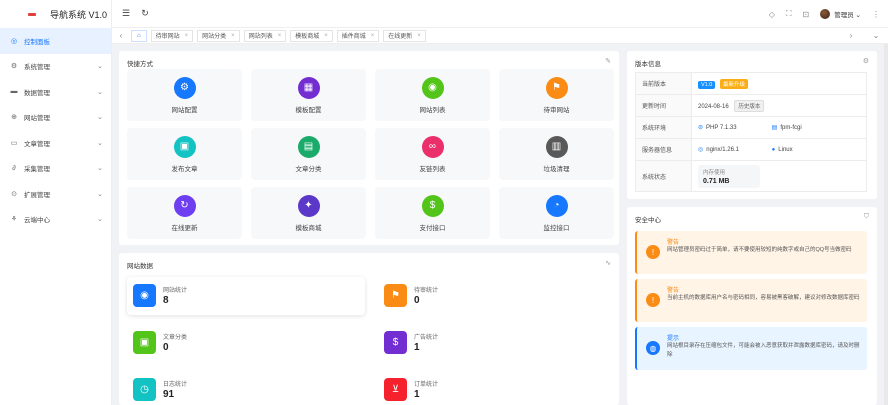 This screenshot has width=888, height=405. I want to click on quick-item: ↻ 在线更新, so click(184, 213).